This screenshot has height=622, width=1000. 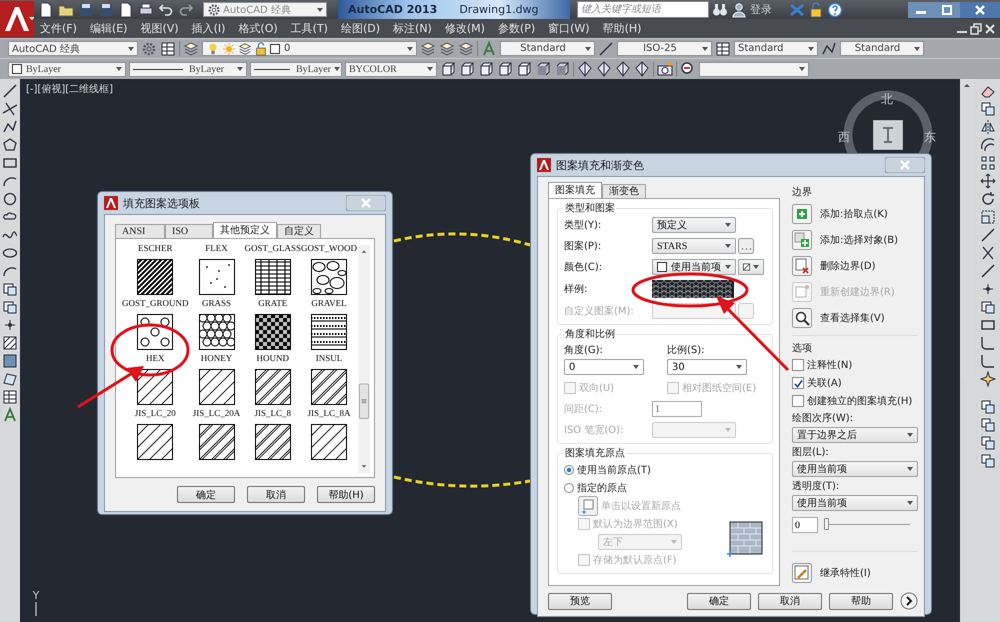 I want to click on tab: 其他预定义, so click(x=245, y=230).